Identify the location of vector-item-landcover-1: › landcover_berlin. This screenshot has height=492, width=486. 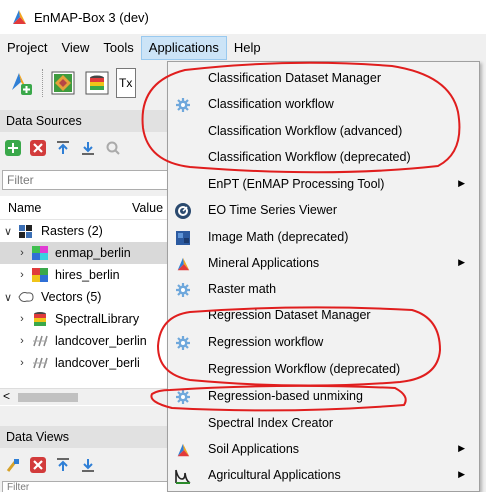
(85, 341).